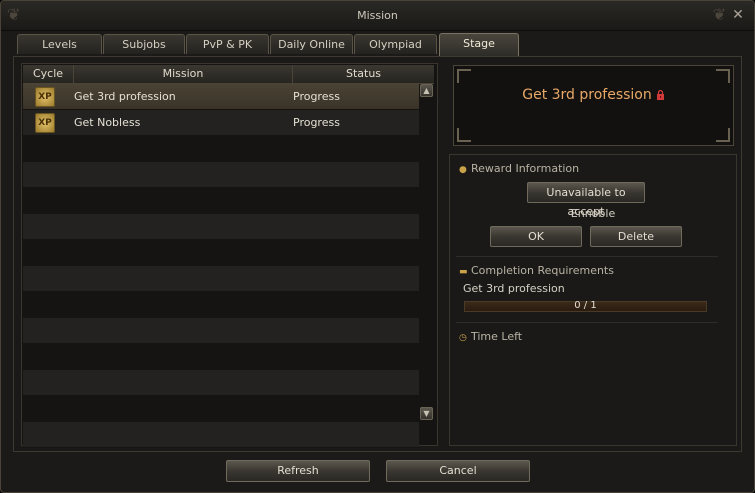  Describe the element at coordinates (586, 200) in the screenshot. I see `unavailable-to-accept-button: Unavailable to accept` at that location.